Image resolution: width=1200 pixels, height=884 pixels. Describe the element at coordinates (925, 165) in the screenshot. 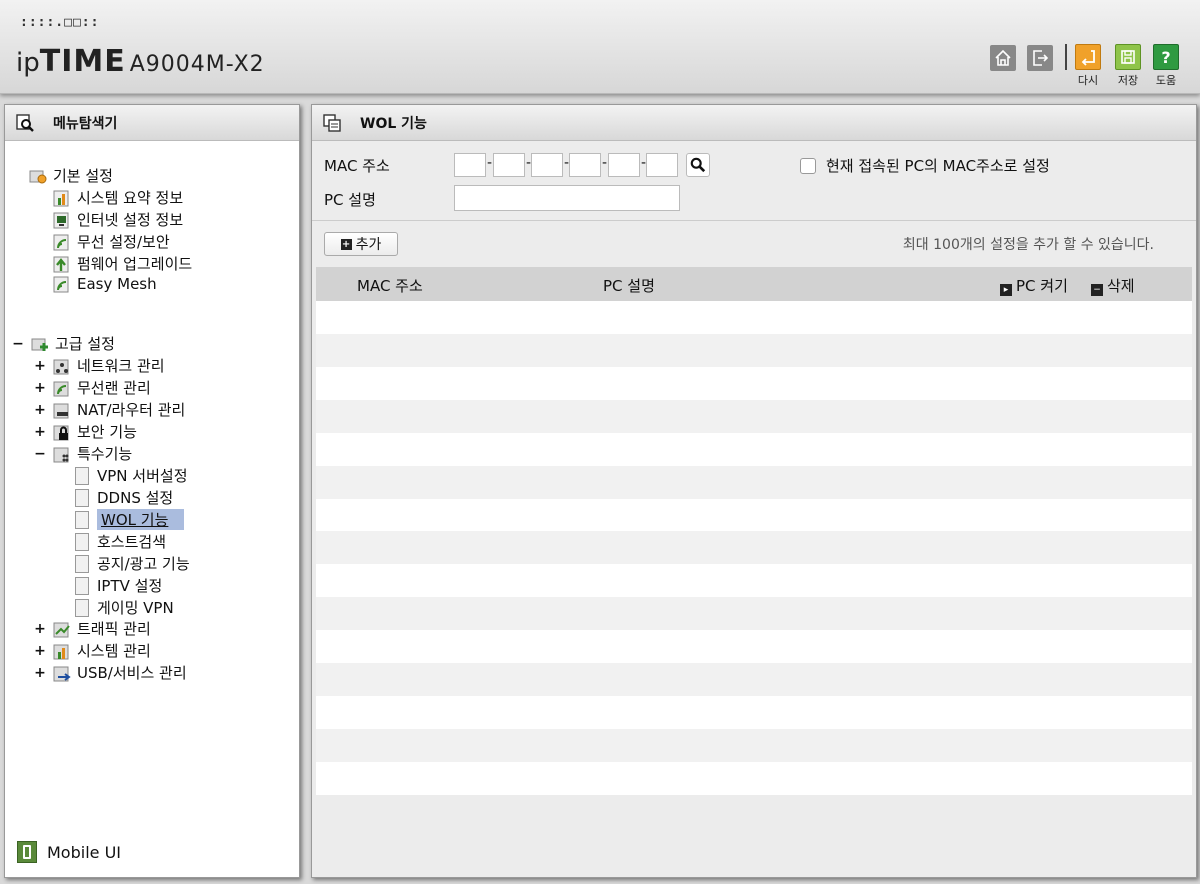

I see `current-pc-option: 현재 접속된 PC의 MAC주소로 설정` at that location.